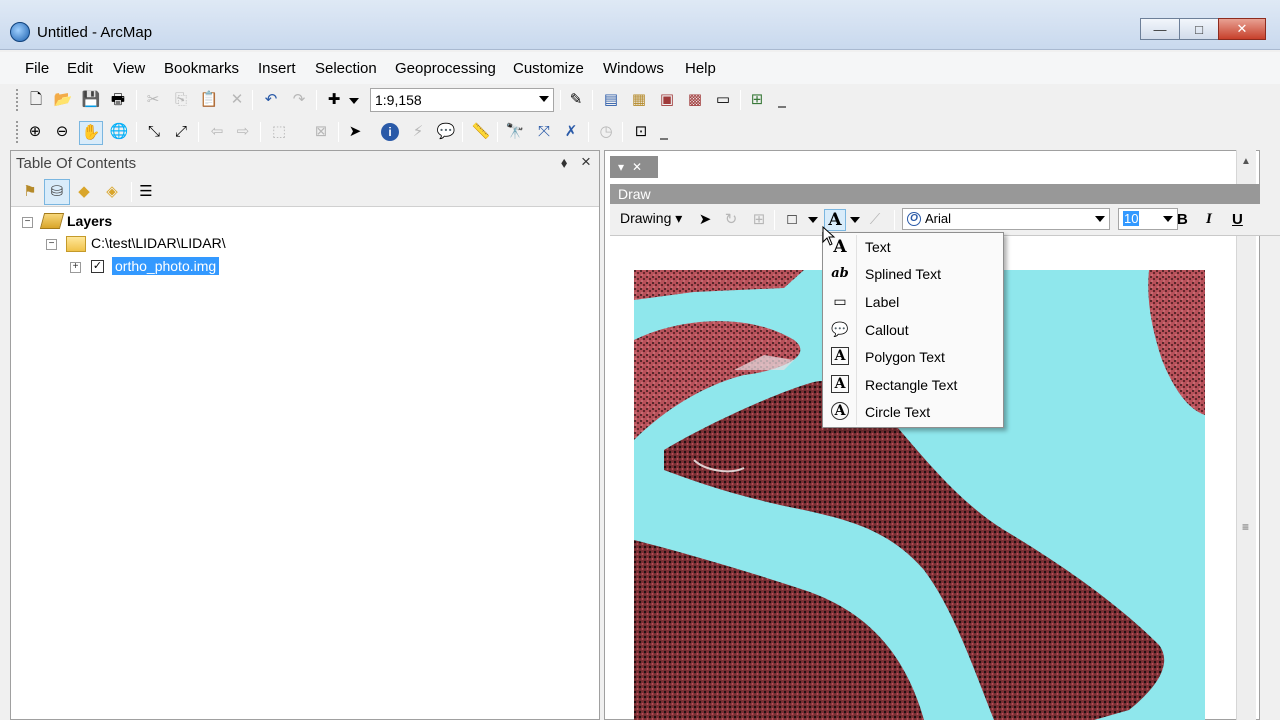 The width and height of the screenshot is (1280, 720). What do you see at coordinates (75, 267) in the screenshot?
I see `expand-layer-icon: +` at bounding box center [75, 267].